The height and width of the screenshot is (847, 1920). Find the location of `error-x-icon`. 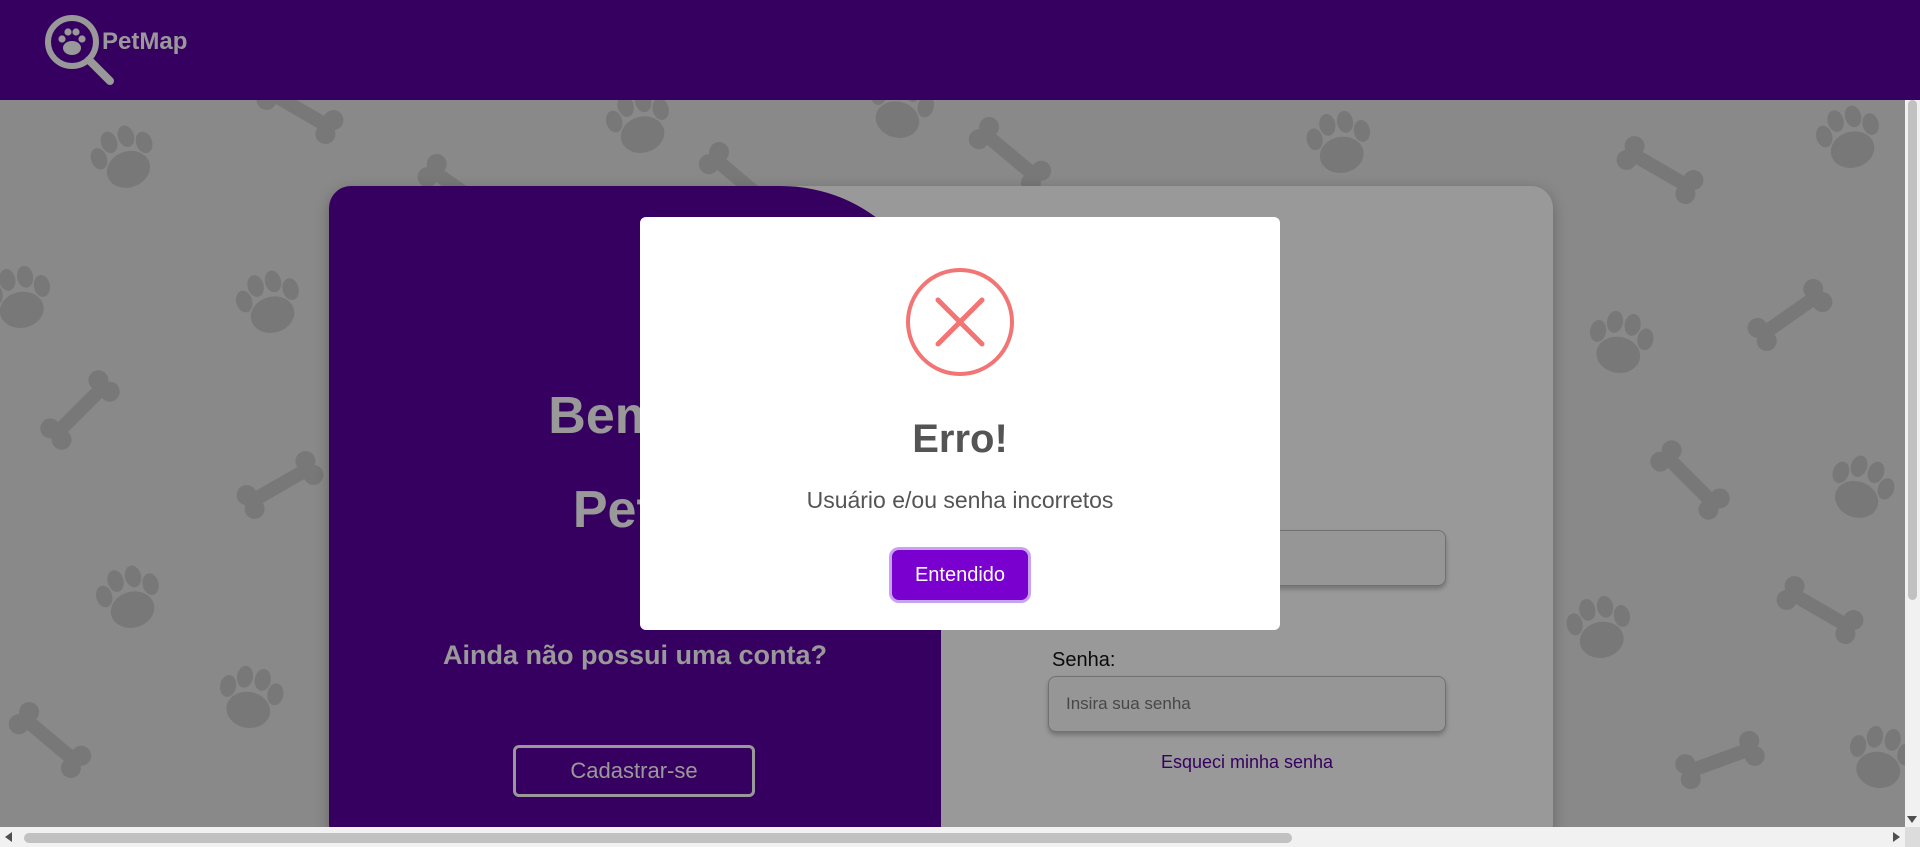

error-x-icon is located at coordinates (960, 322).